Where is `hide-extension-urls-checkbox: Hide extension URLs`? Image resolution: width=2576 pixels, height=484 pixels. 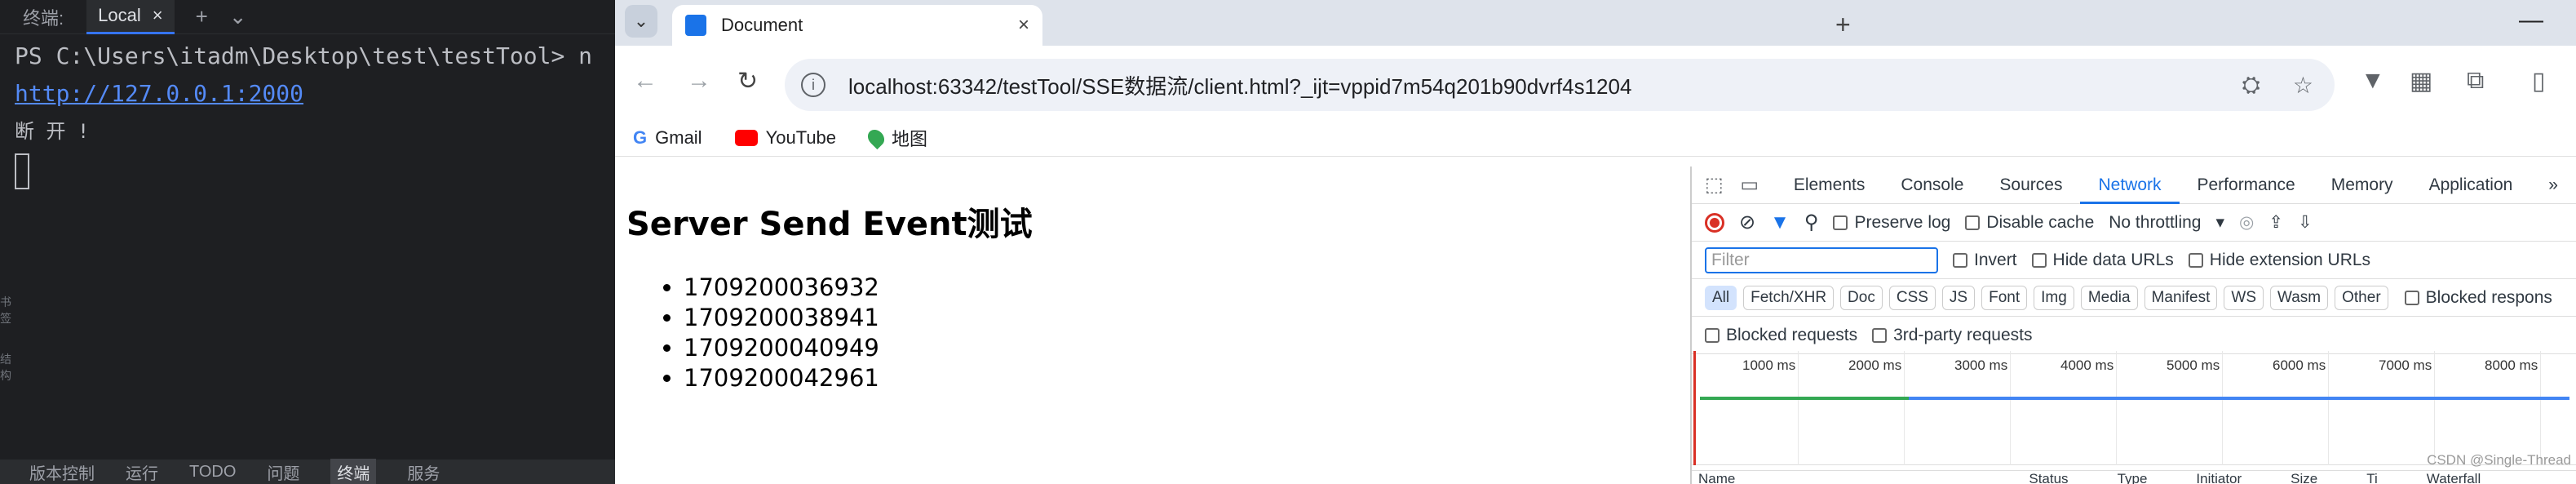
hide-extension-urls-checkbox: Hide extension URLs is located at coordinates (2279, 260).